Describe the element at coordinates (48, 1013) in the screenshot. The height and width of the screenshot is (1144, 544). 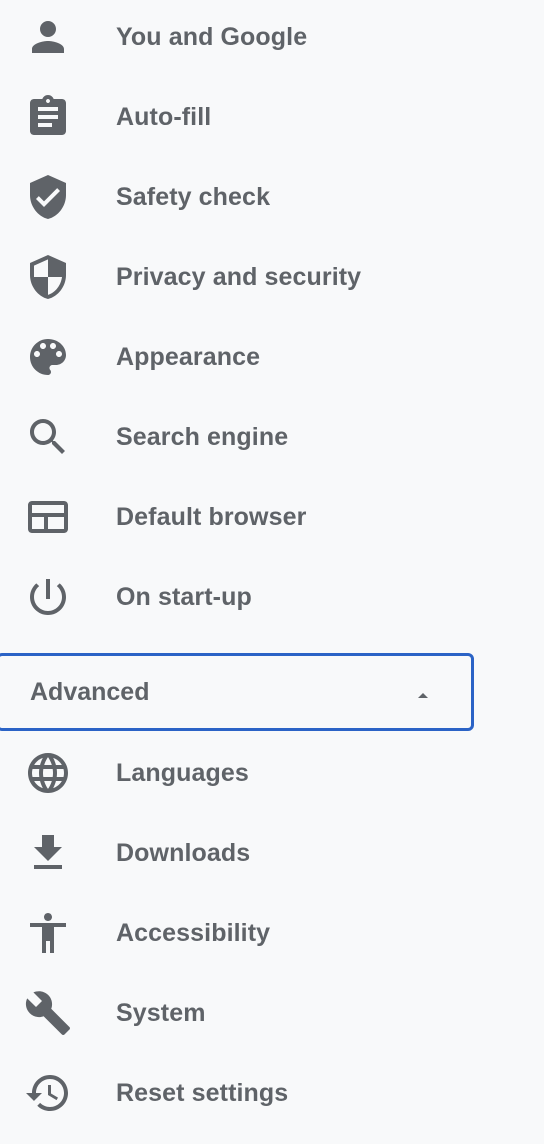
I see `wrench-icon` at that location.